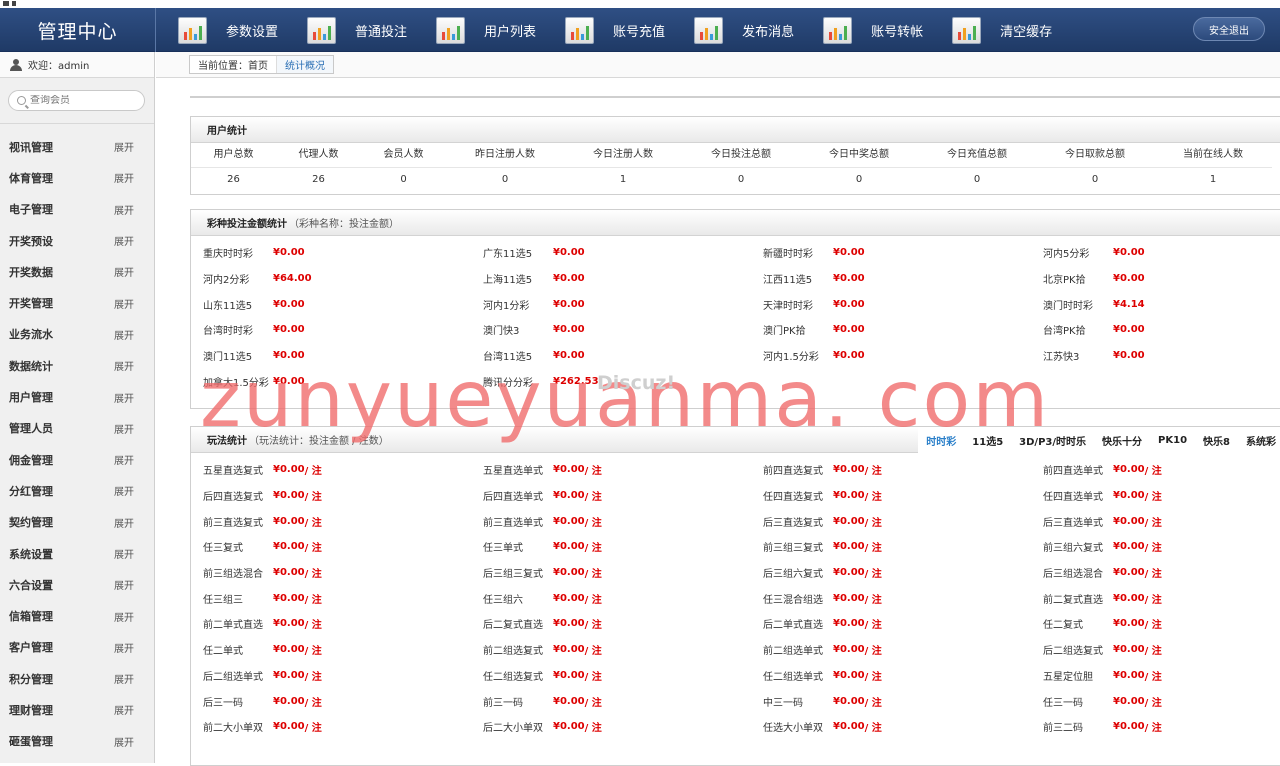  I want to click on play-name: 后二复式直选, so click(513, 626).